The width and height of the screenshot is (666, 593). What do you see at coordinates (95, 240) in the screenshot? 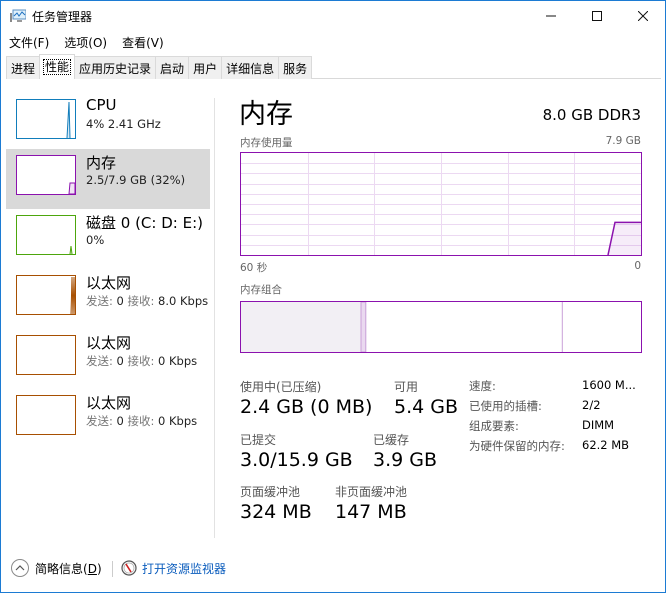
I see `sidebar-item-subtitle: 0%` at bounding box center [95, 240].